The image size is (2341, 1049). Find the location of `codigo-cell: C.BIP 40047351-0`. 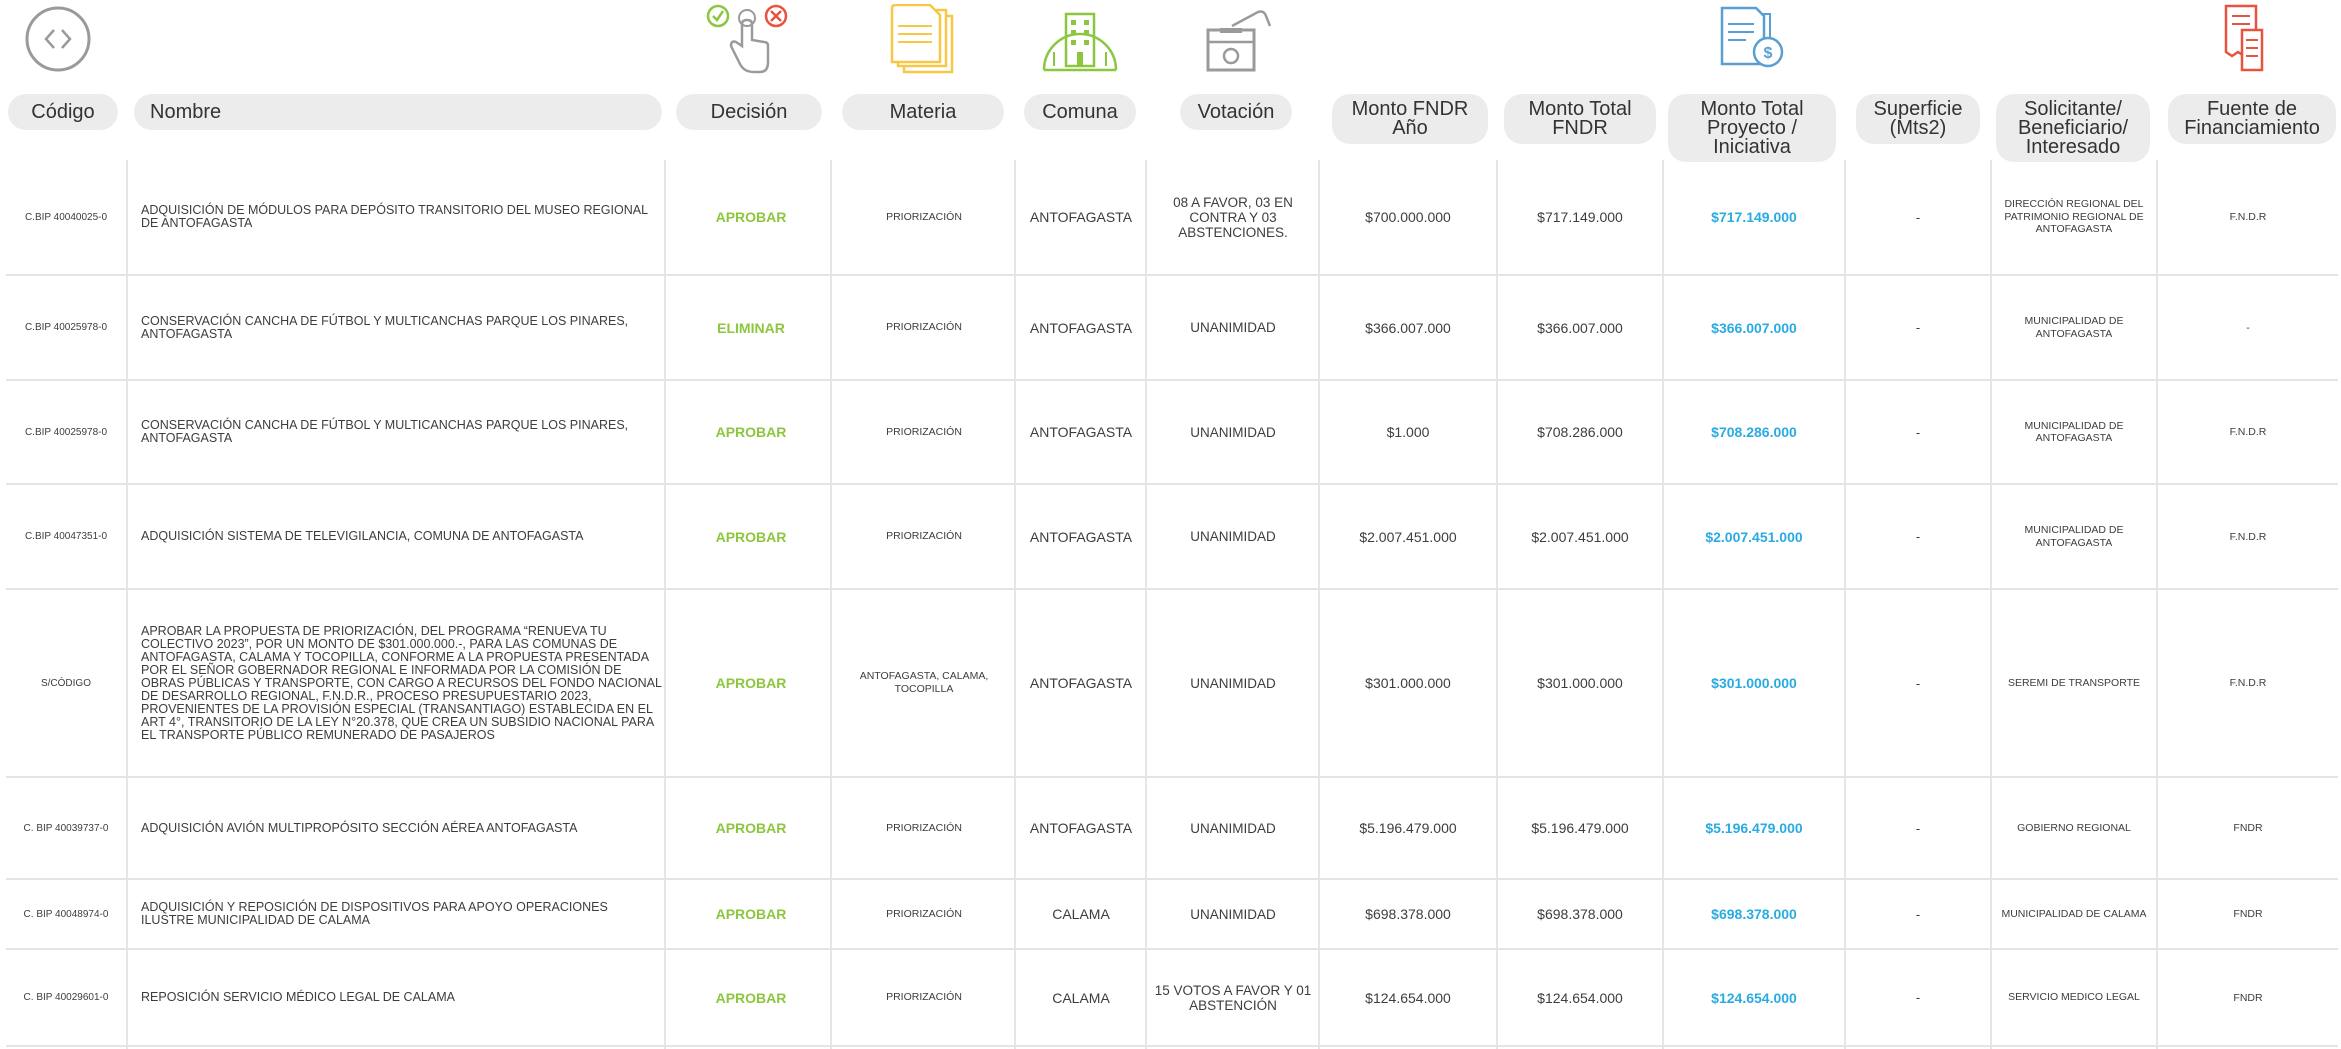

codigo-cell: C.BIP 40047351-0 is located at coordinates (66, 536).